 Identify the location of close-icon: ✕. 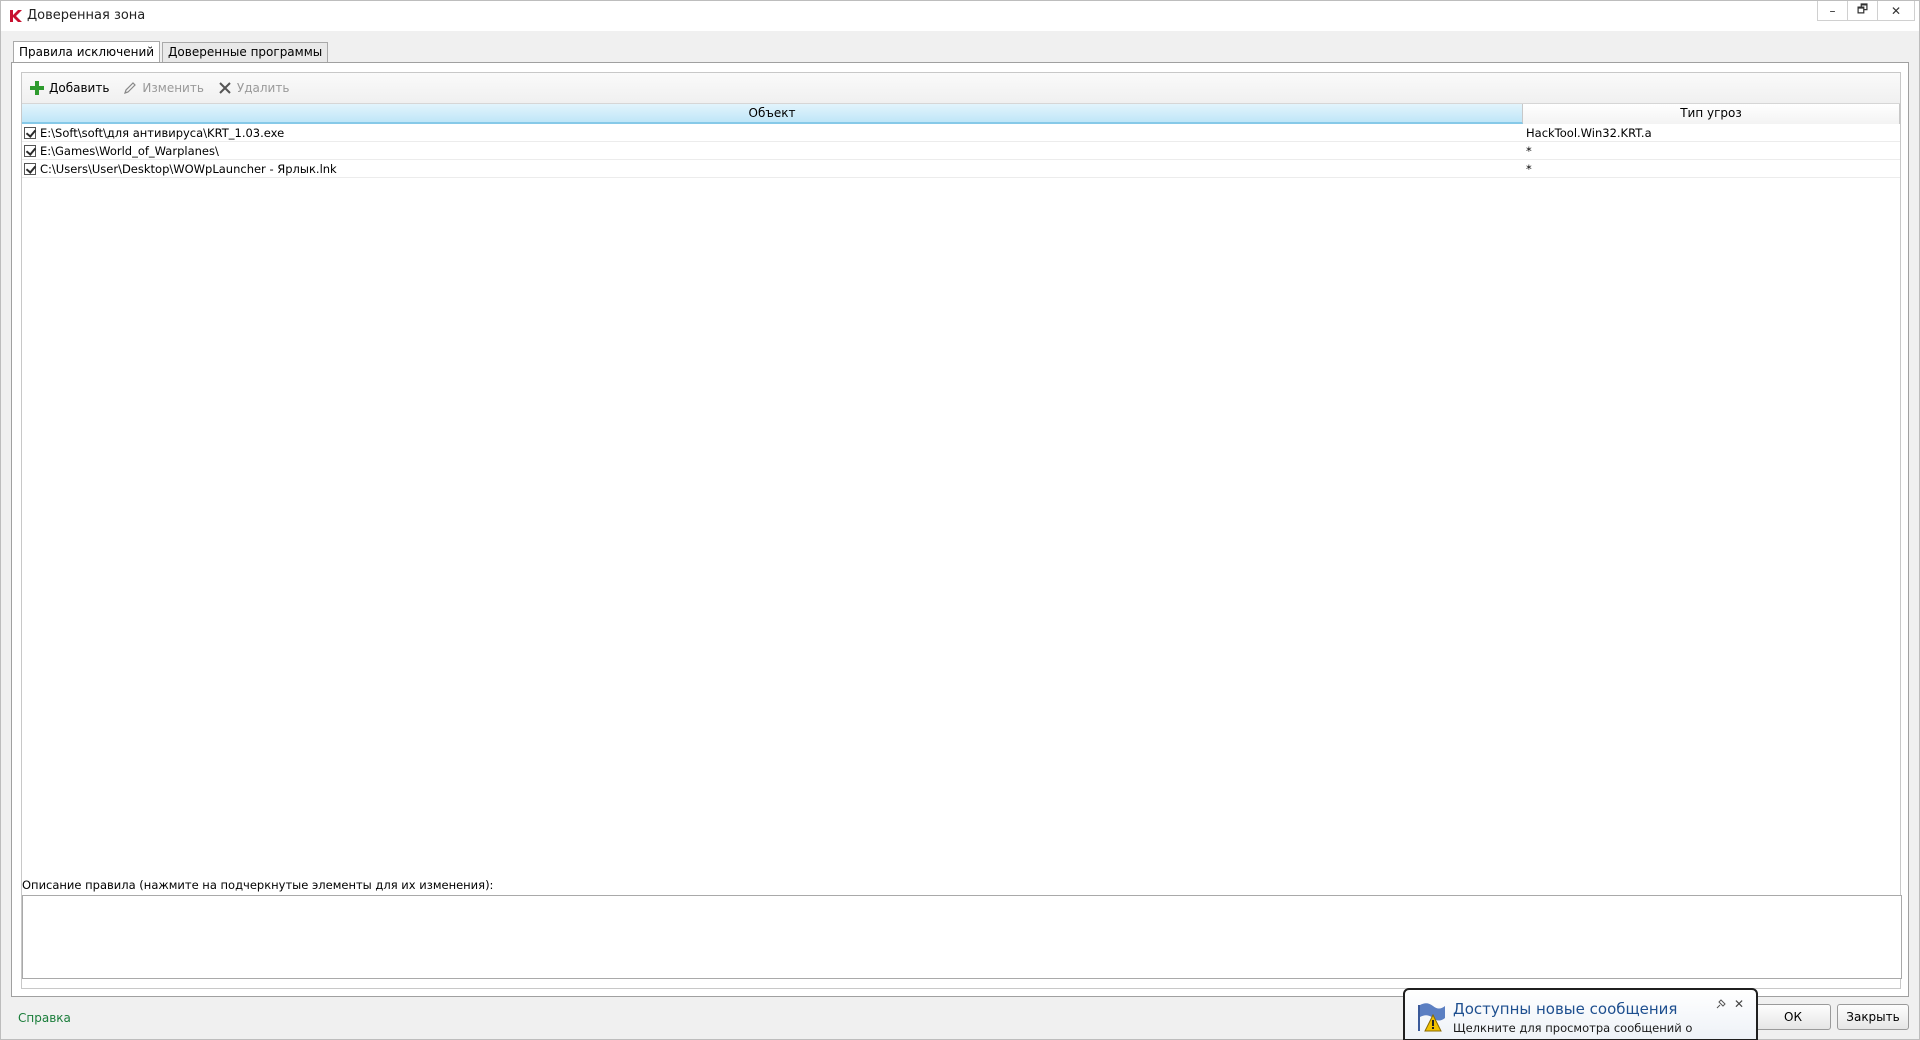
(1896, 10).